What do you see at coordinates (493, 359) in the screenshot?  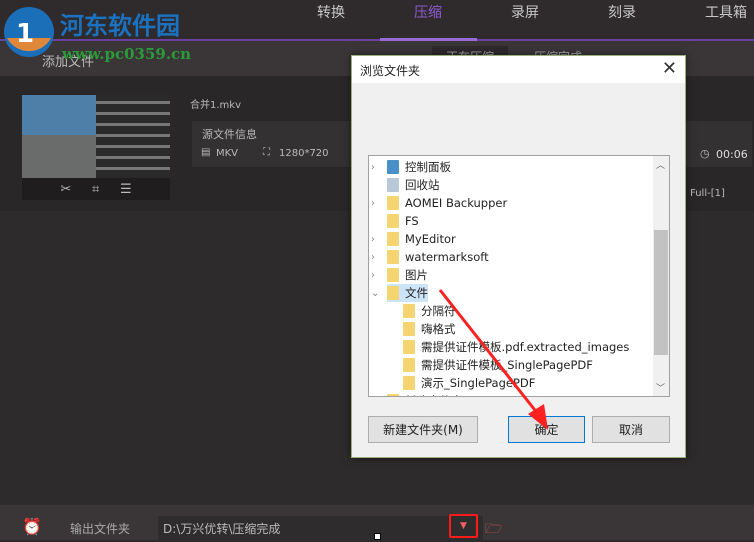 I see `annotation-arrow` at bounding box center [493, 359].